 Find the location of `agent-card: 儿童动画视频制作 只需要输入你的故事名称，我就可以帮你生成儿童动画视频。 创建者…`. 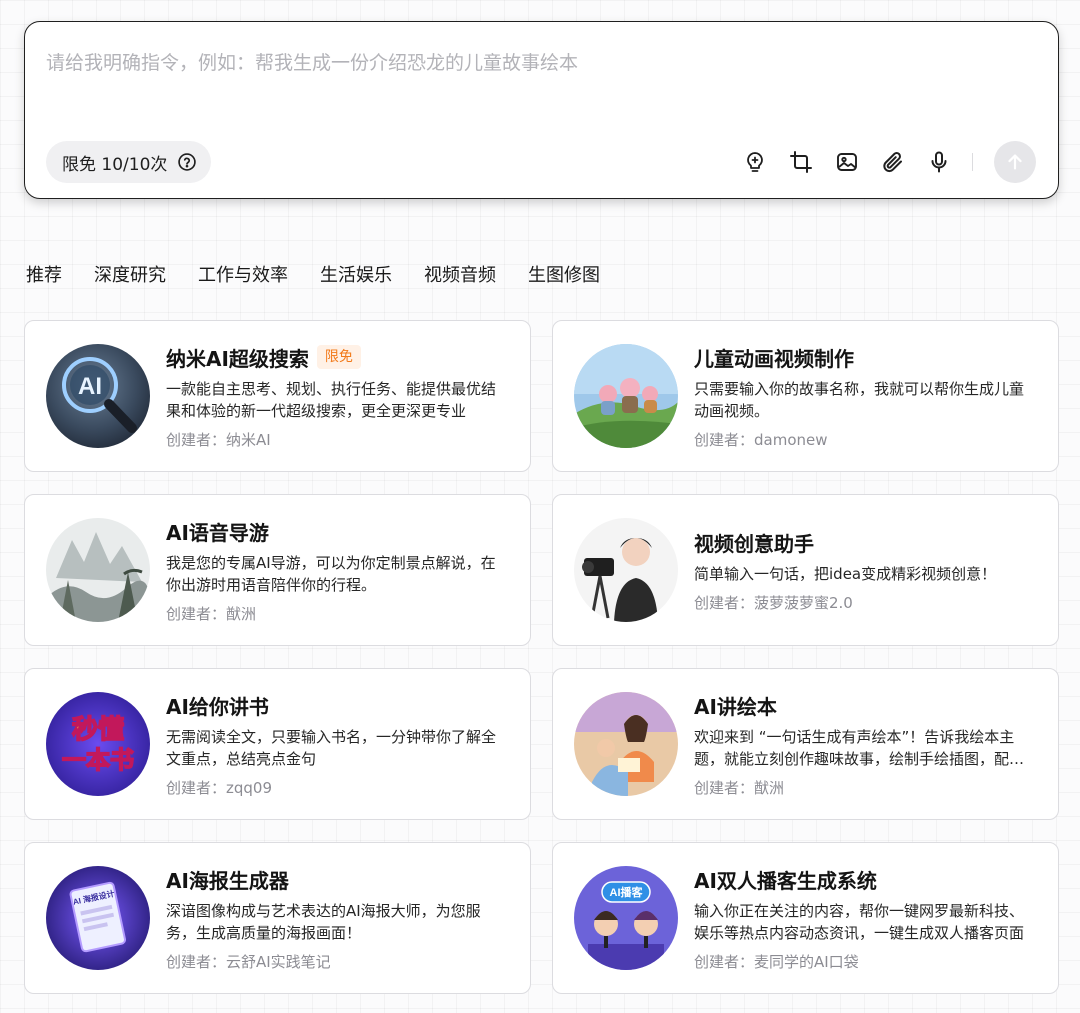

agent-card: 儿童动画视频制作 只需要输入你的故事名称，我就可以帮你生成儿童动画视频。 创建者… is located at coordinates (805, 396).